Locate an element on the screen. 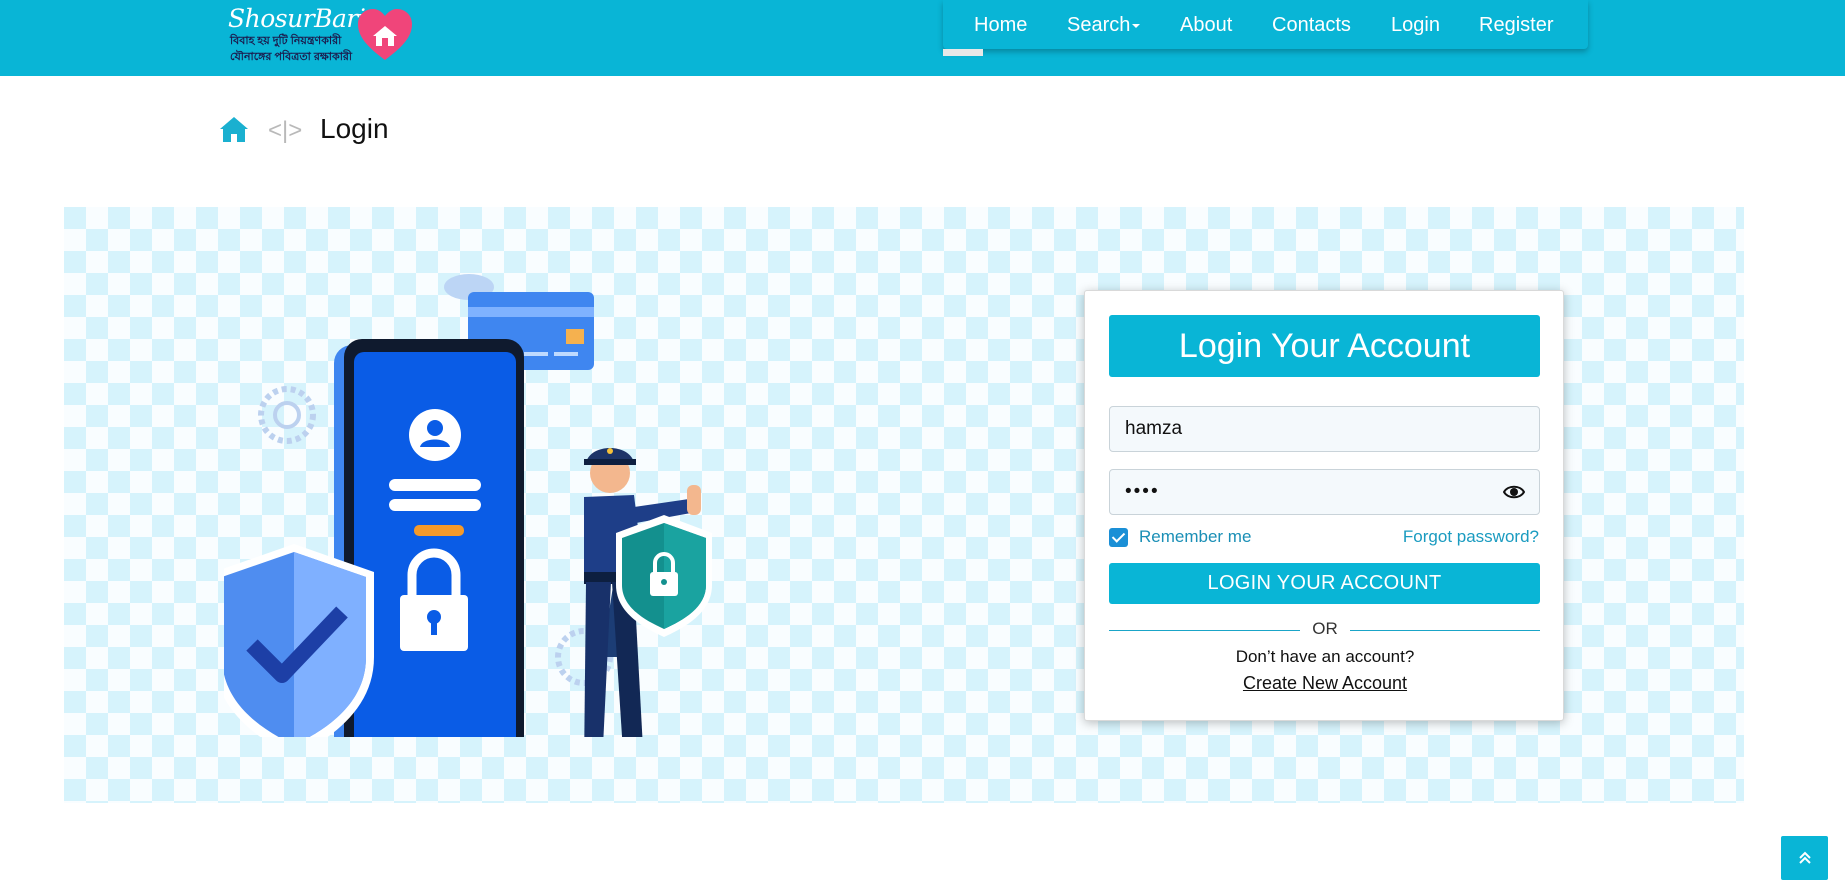 The image size is (1845, 896). login-heading: Login Your Account is located at coordinates (1324, 346).